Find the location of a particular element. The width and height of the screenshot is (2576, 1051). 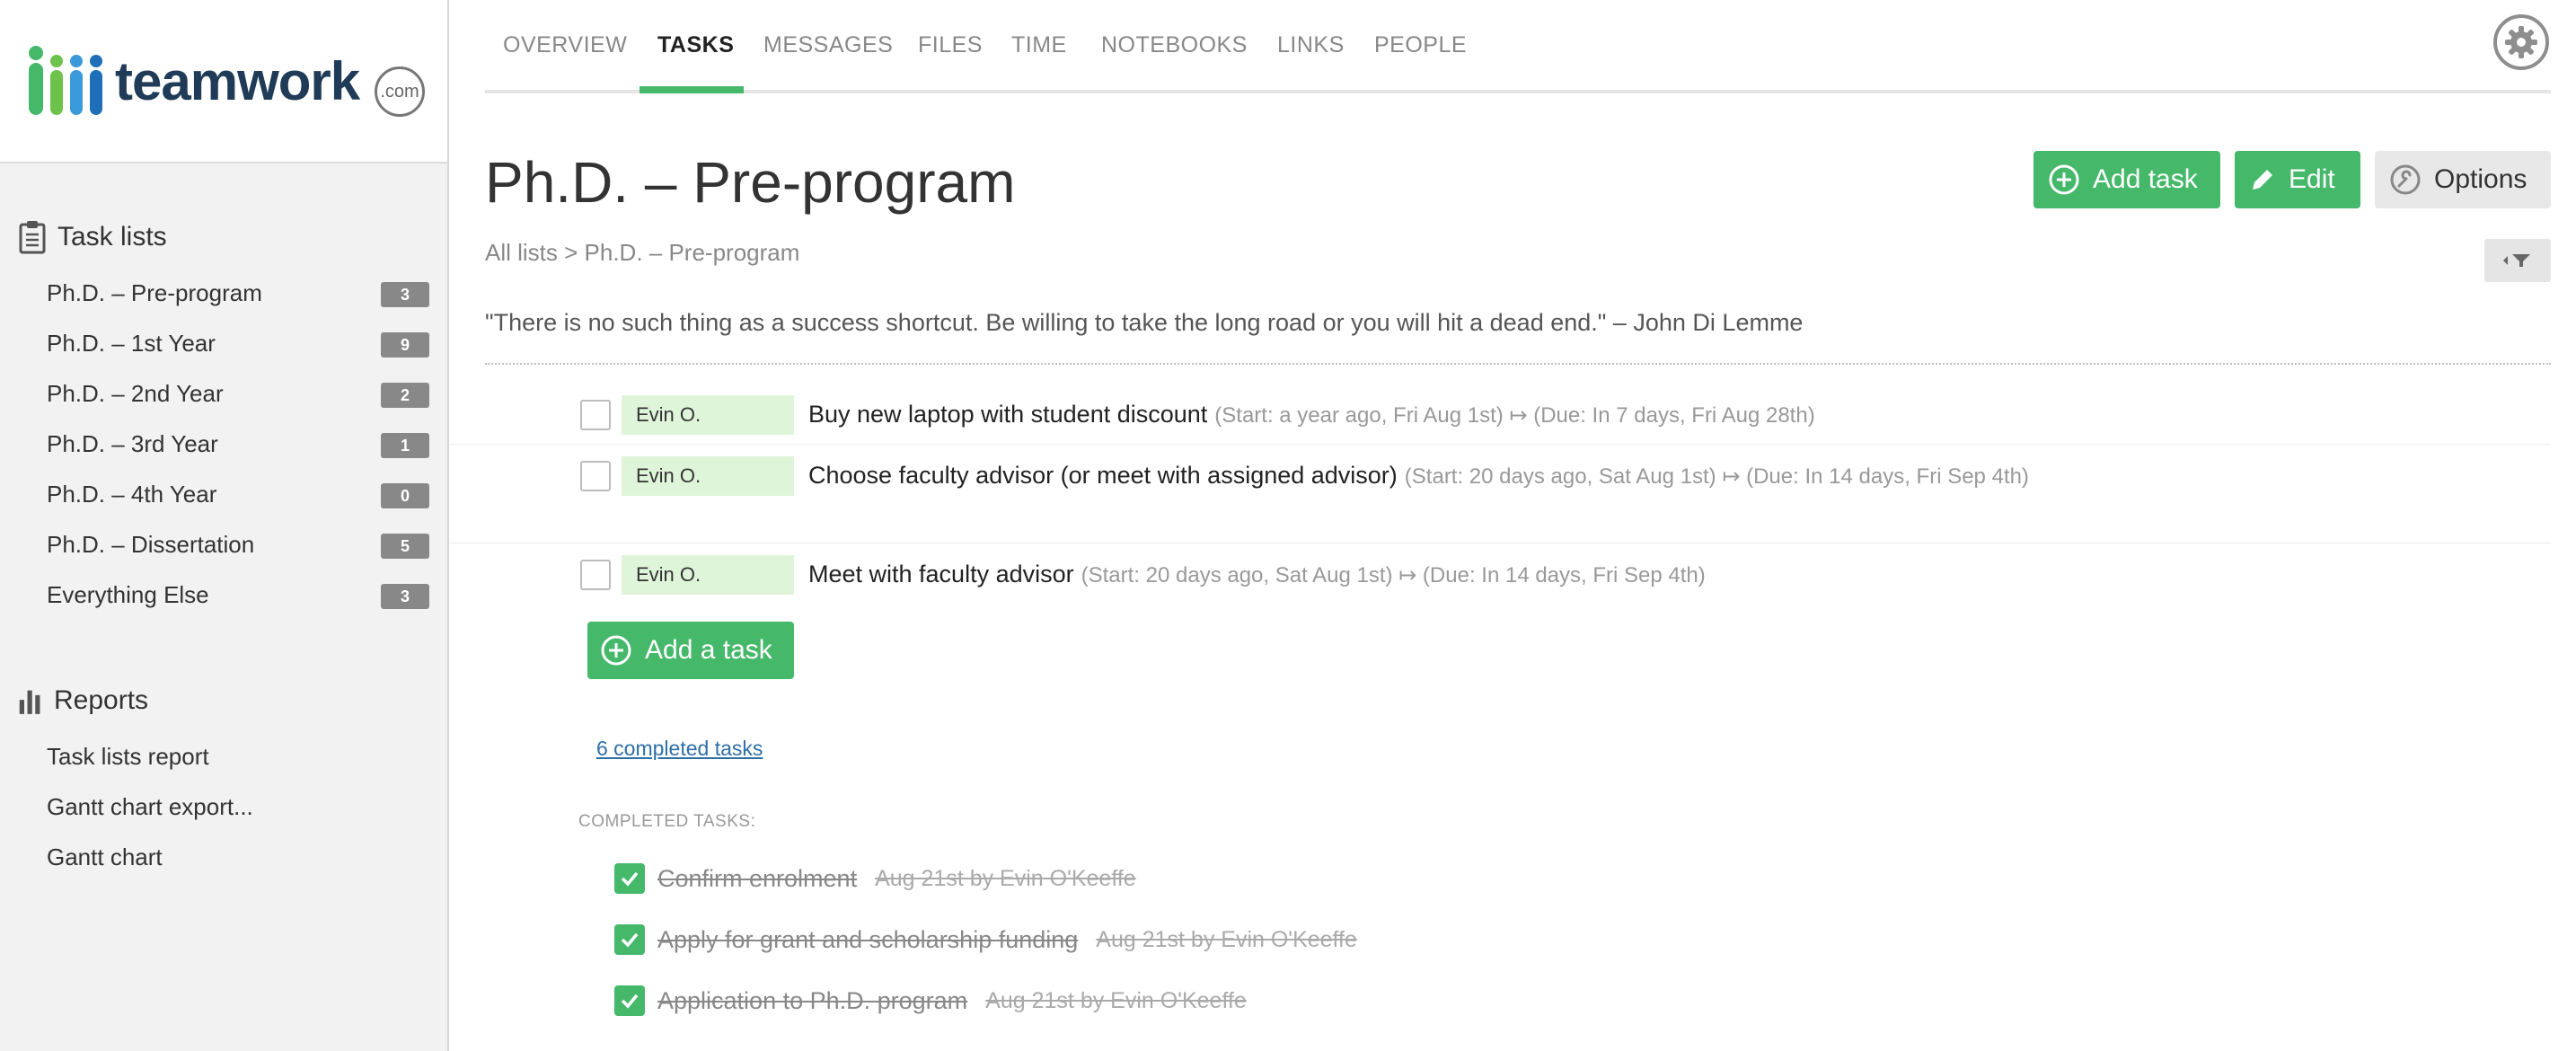

sidebar-item-label: Everything Else is located at coordinates (128, 594).